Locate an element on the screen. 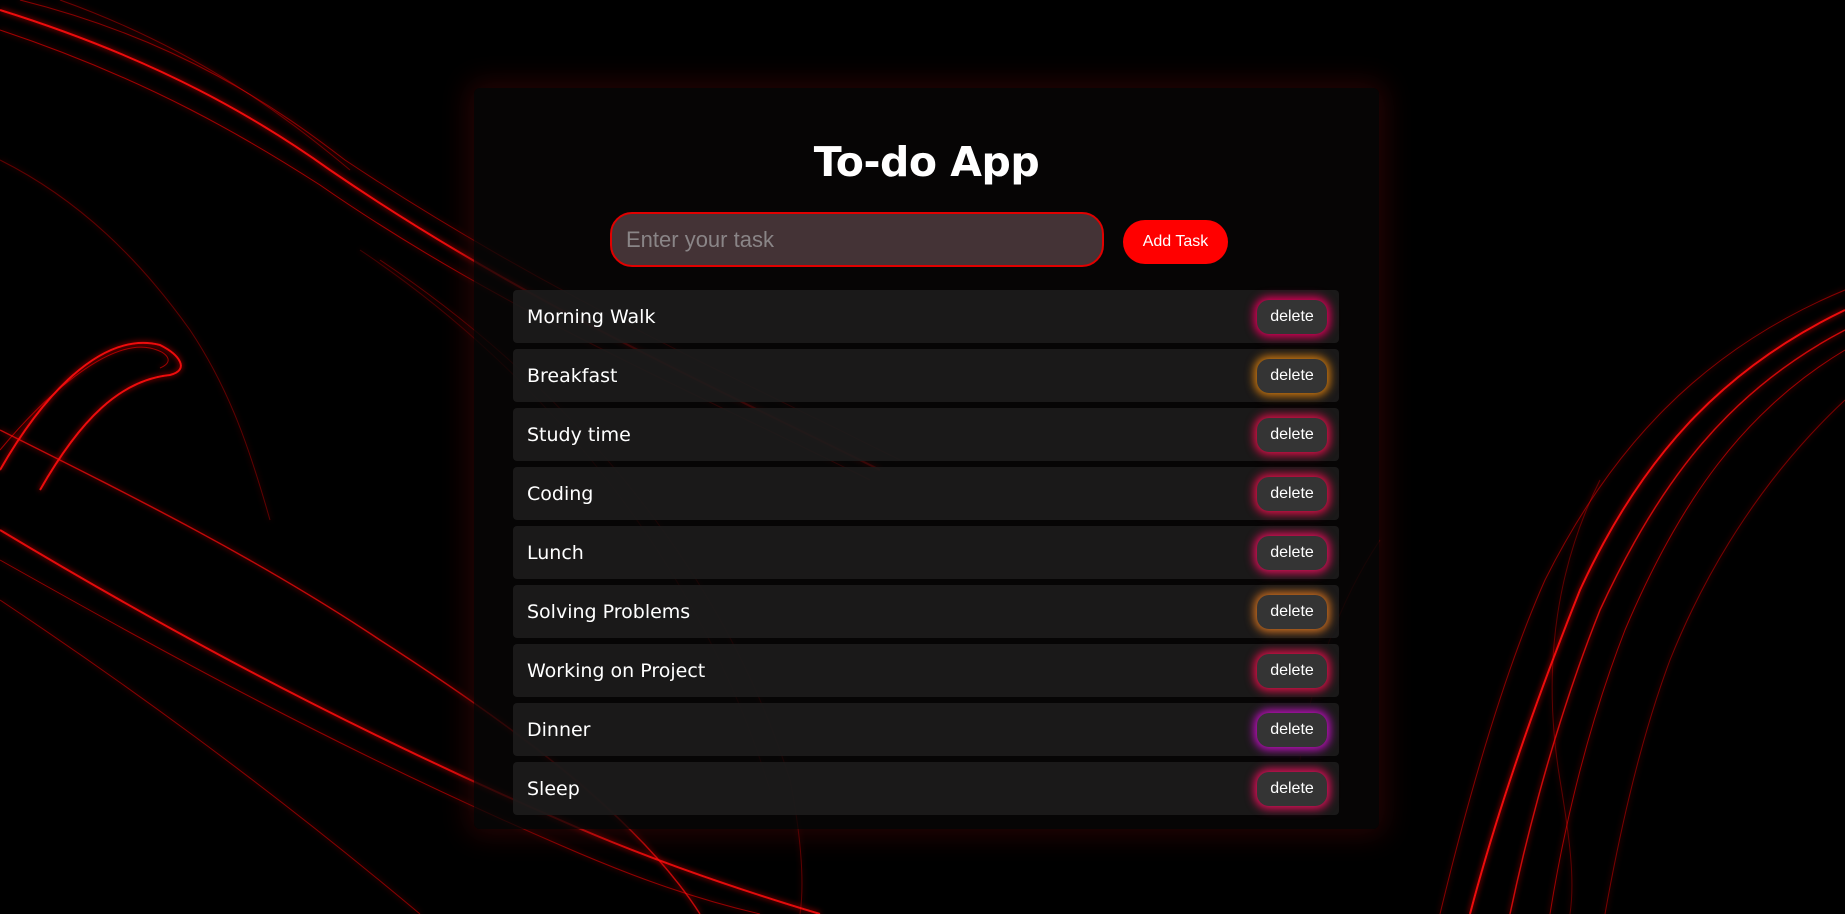 Image resolution: width=1845 pixels, height=914 pixels. task-label: Dinner is located at coordinates (559, 729).